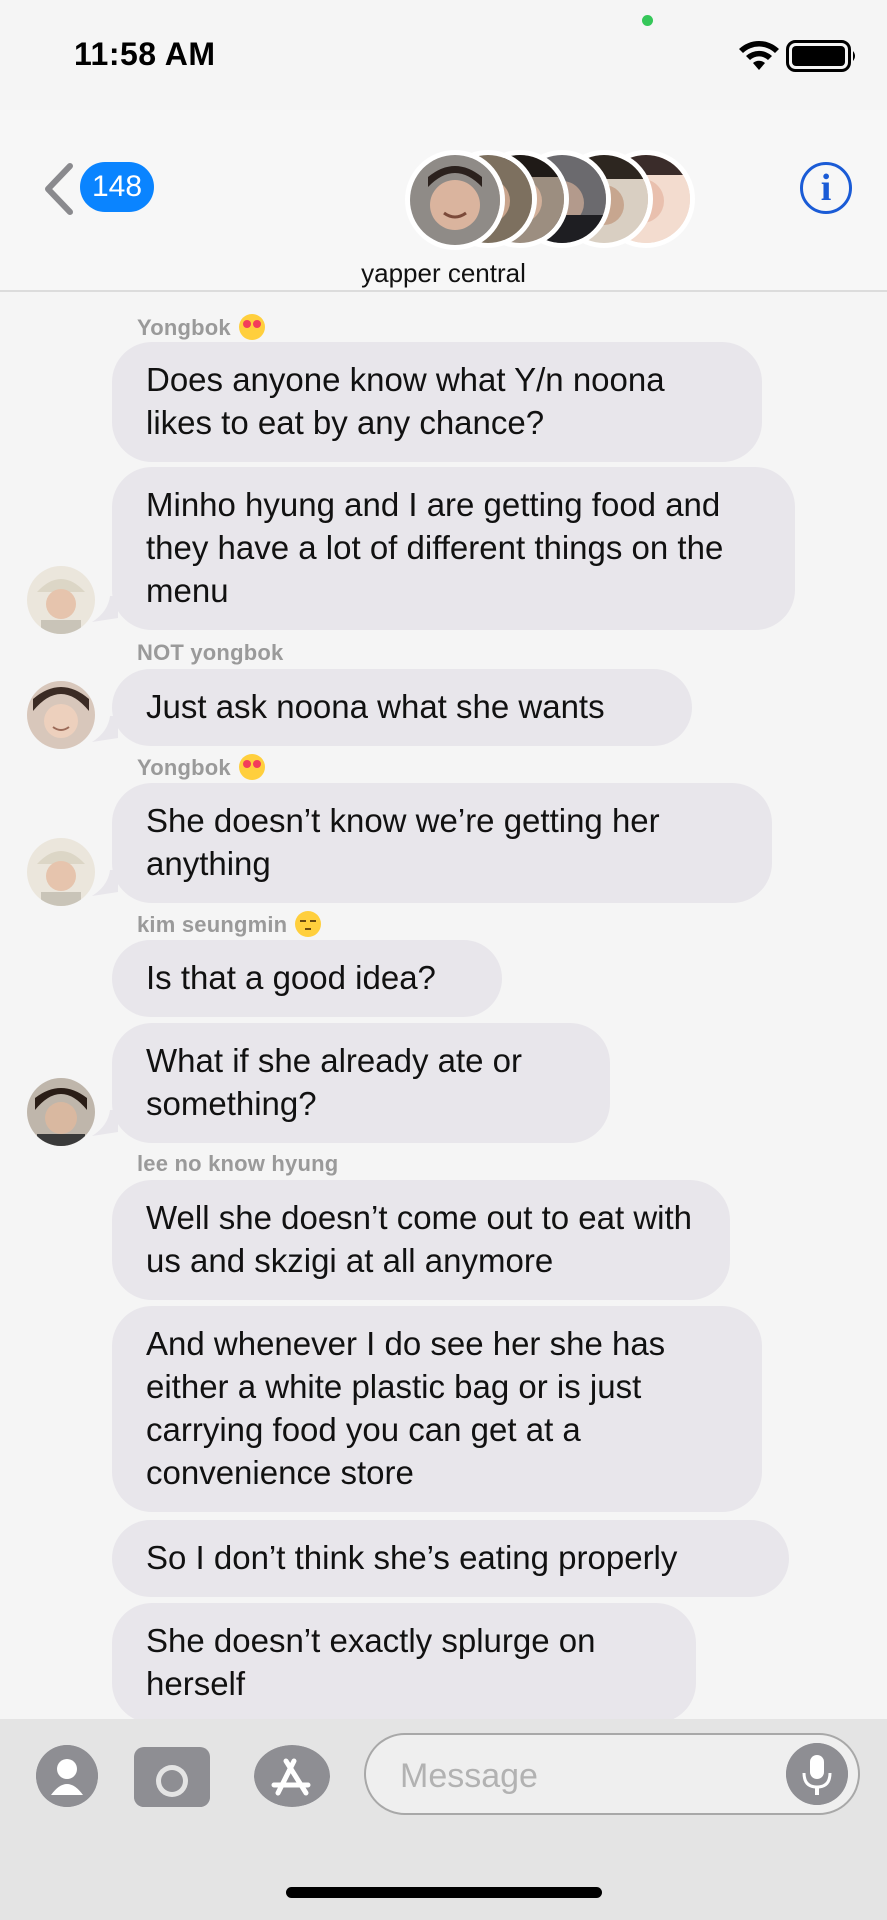 The image size is (887, 1920). I want to click on info-button: i, so click(826, 188).